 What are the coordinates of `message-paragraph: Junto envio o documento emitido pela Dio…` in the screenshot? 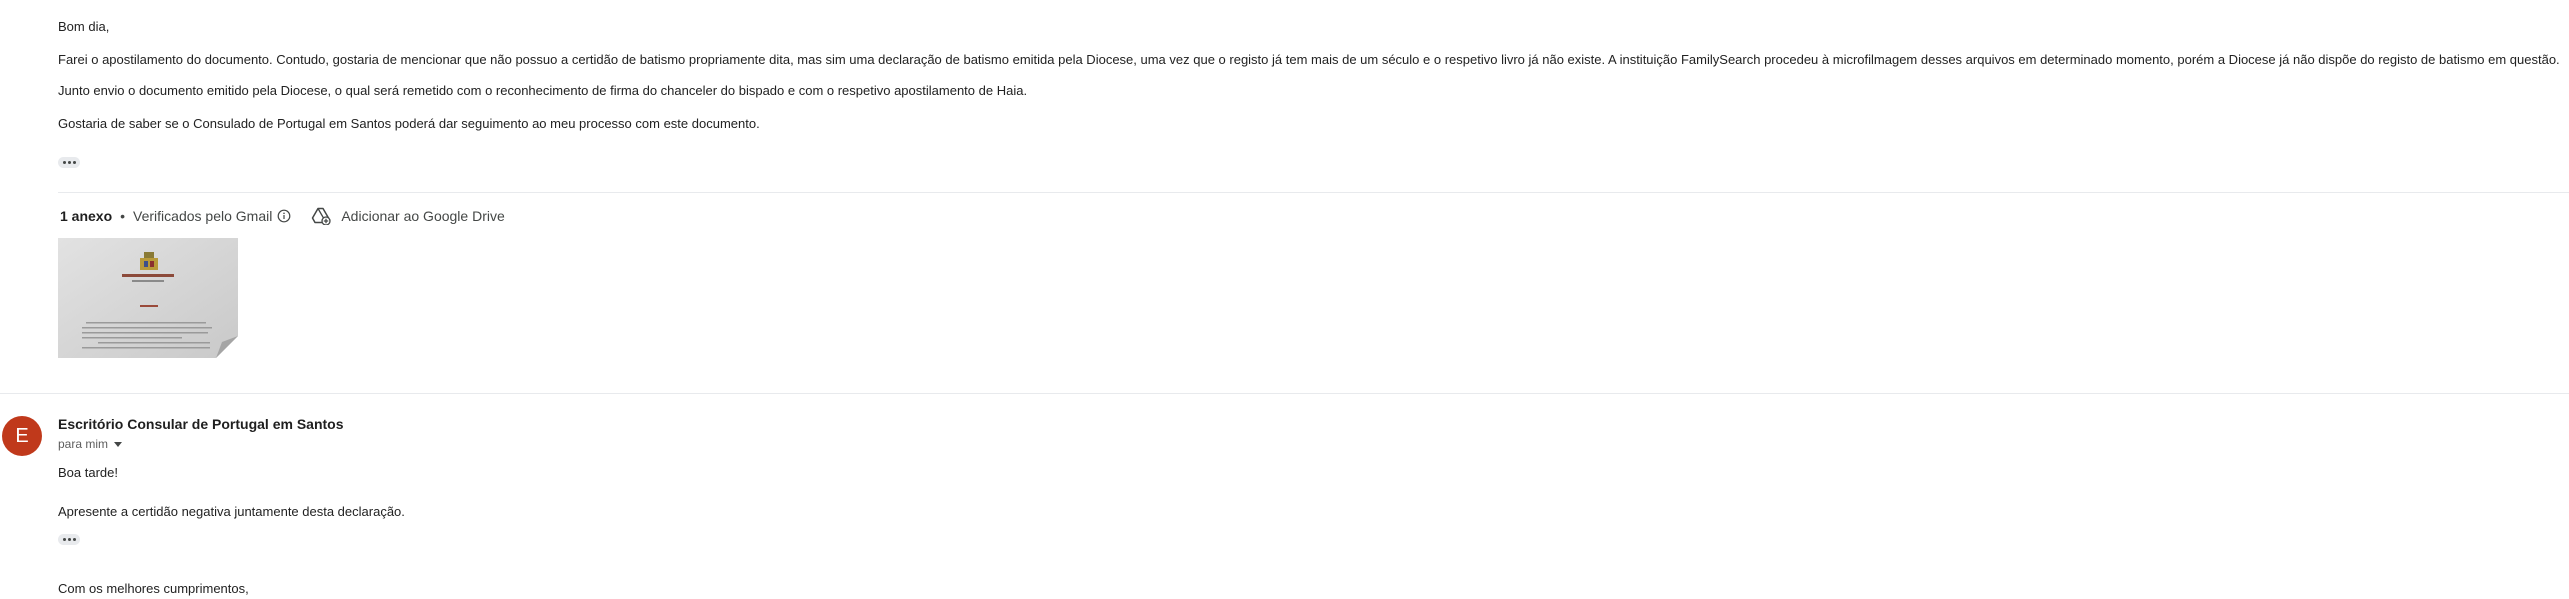 It's located at (543, 90).